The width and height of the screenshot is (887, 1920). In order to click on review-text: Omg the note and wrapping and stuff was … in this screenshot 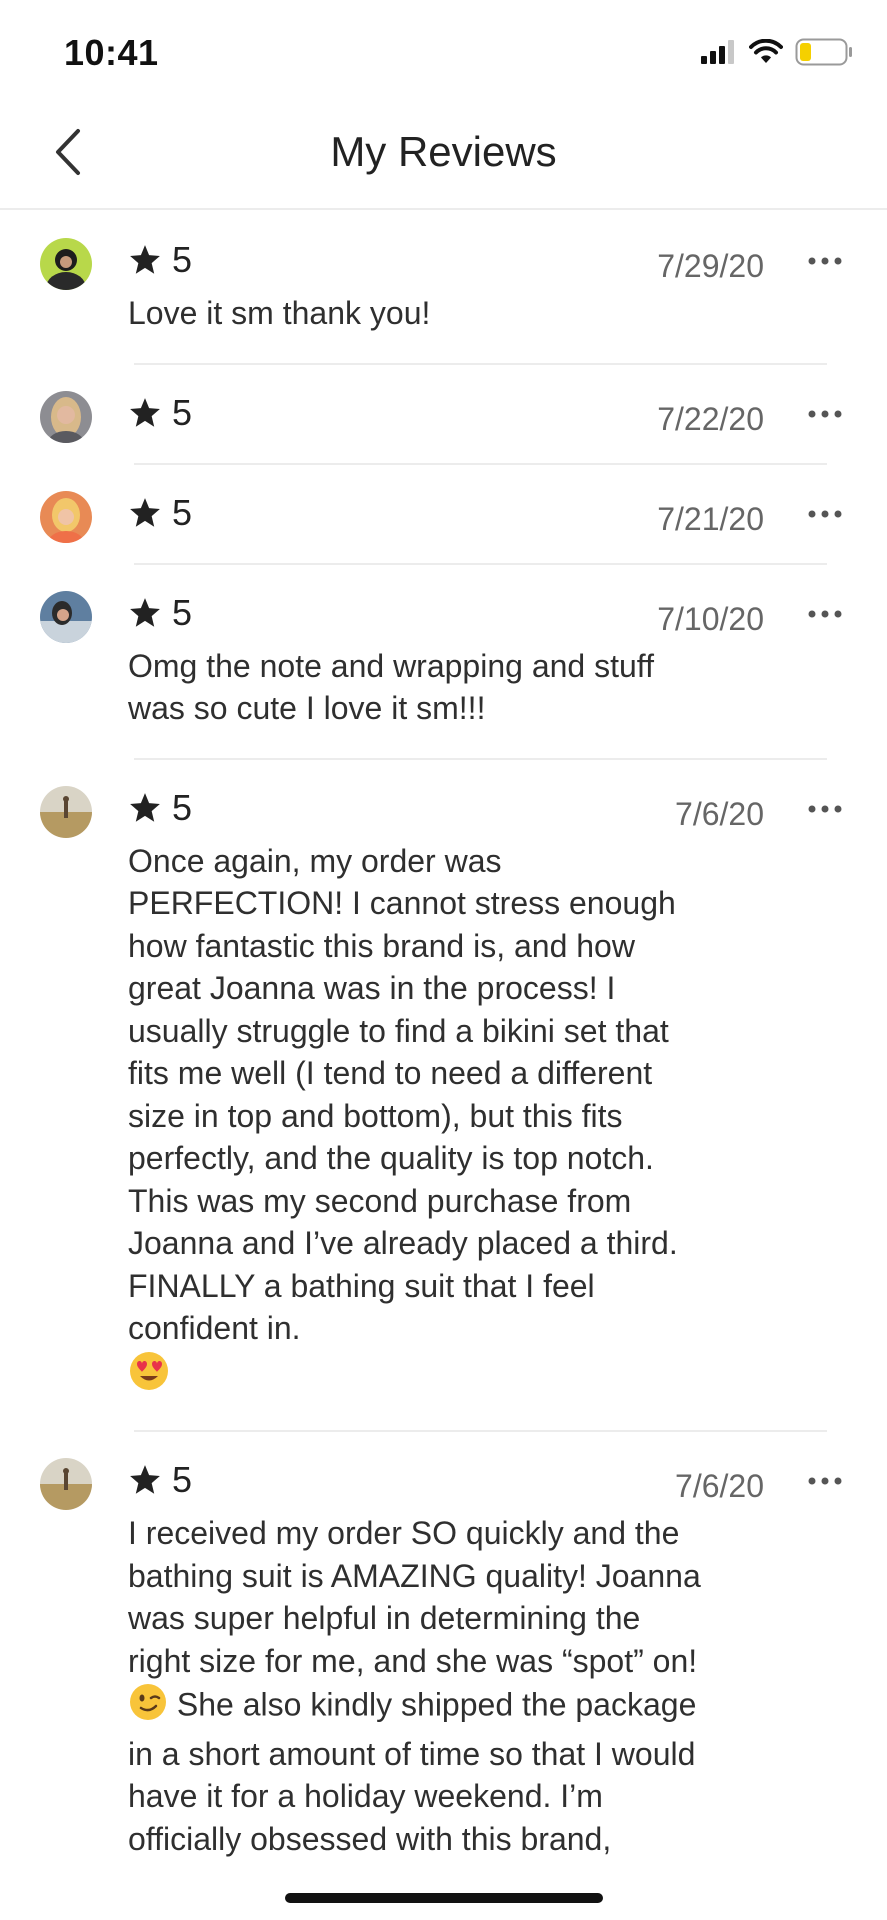, I will do `click(391, 687)`.